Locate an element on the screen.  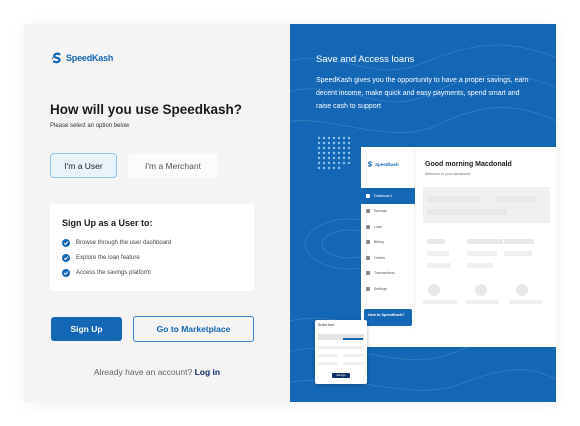
transactions-icon is located at coordinates (368, 273).